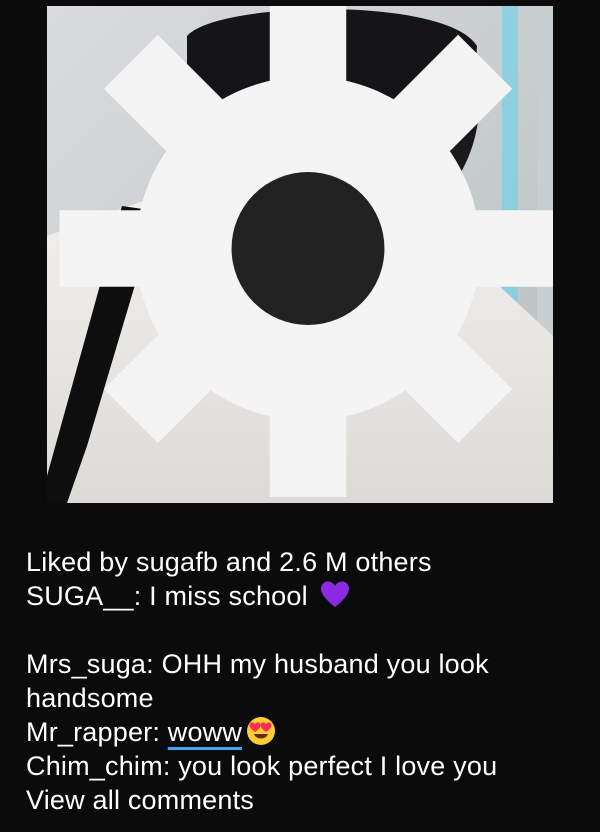 Image resolution: width=600 pixels, height=832 pixels. Describe the element at coordinates (334, 594) in the screenshot. I see `purple-heart-icon` at that location.